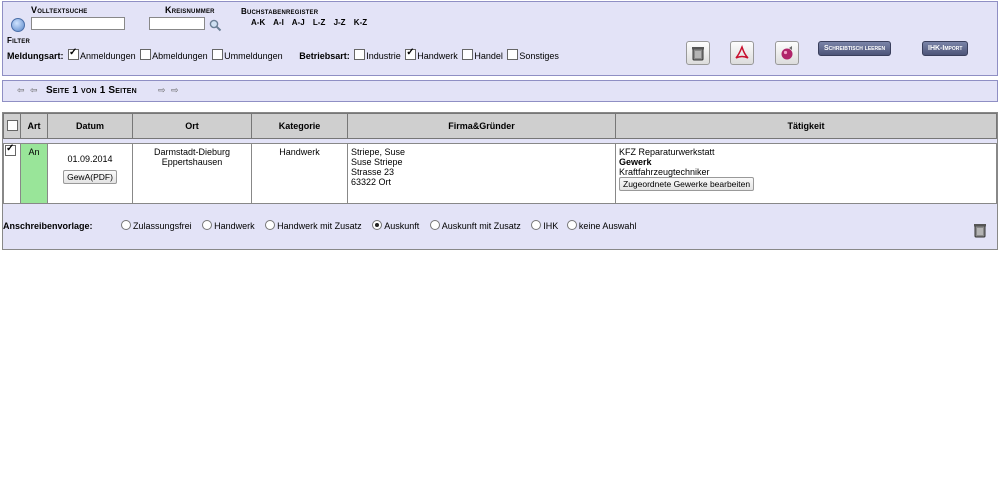 Image resolution: width=1000 pixels, height=500 pixels. What do you see at coordinates (536, 225) in the screenshot?
I see `vorlage-radio-ihk` at bounding box center [536, 225].